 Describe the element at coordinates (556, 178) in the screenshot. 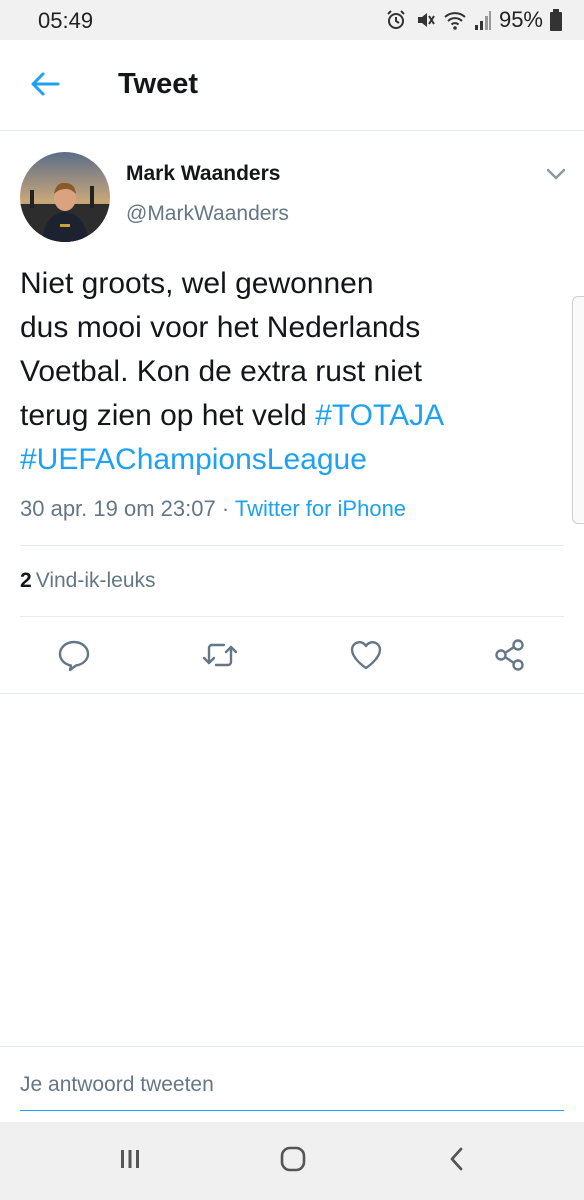

I see `chevron-down-icon` at that location.